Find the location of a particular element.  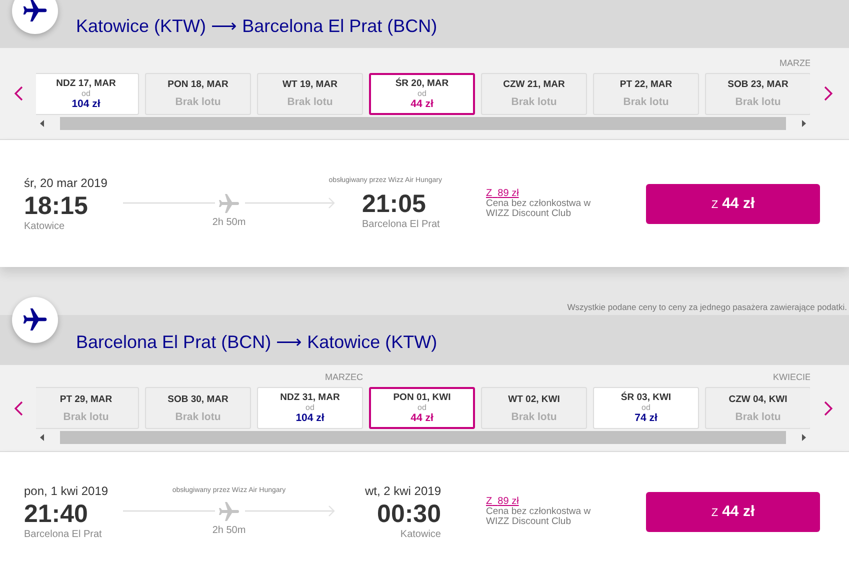

date-card: PT 22, MAR Brak lotu is located at coordinates (646, 93).